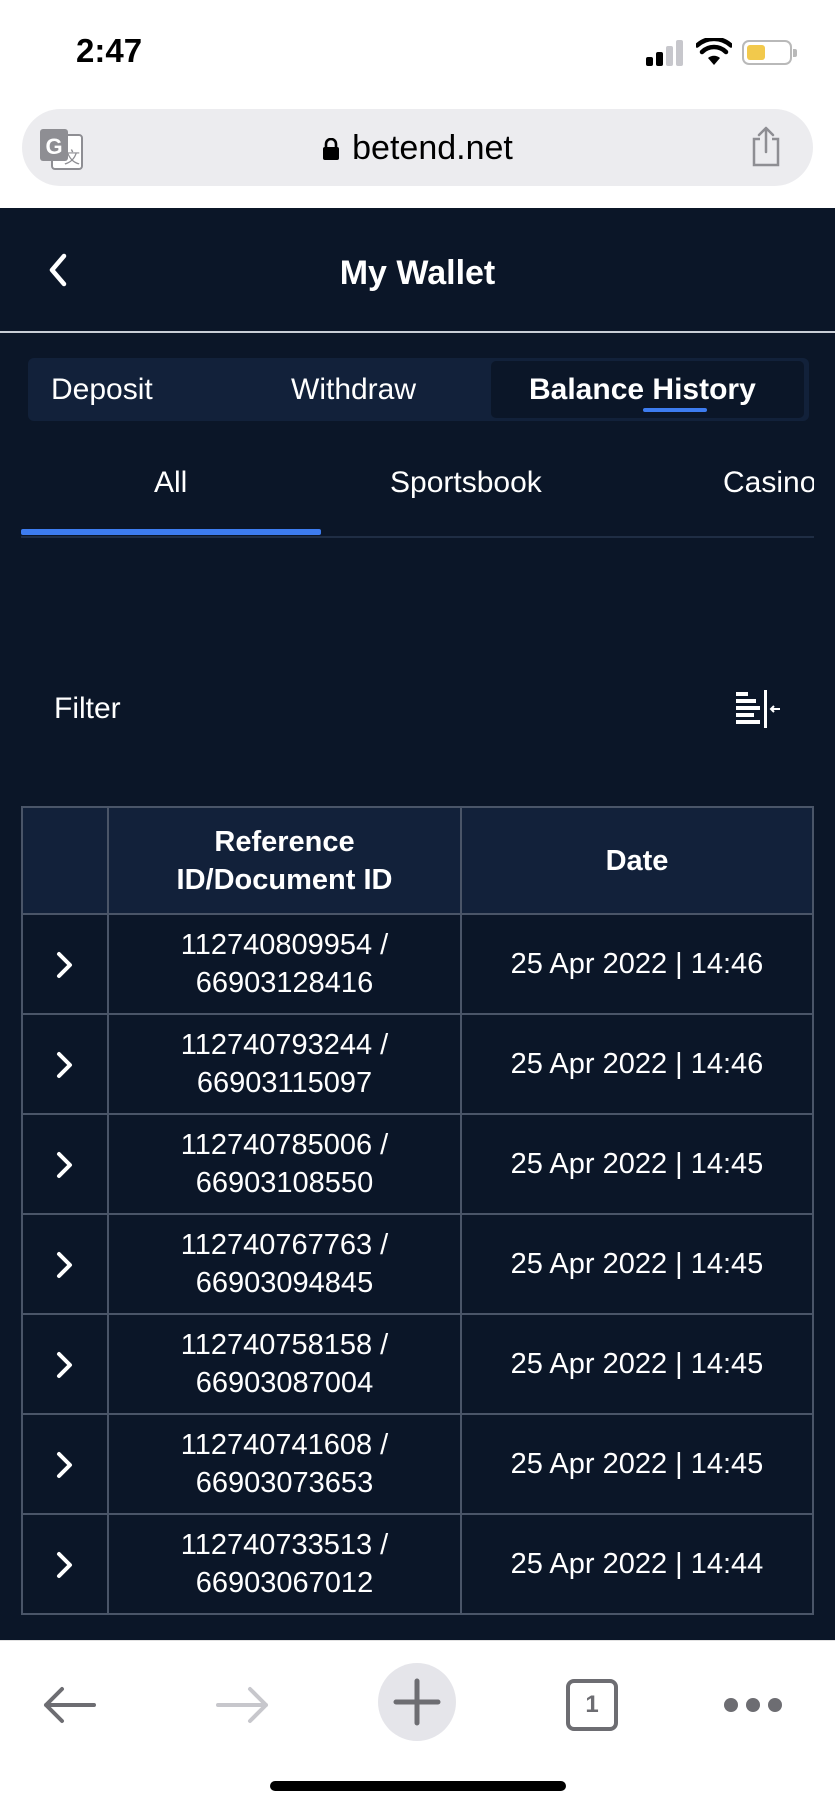  What do you see at coordinates (284, 1383) in the screenshot?
I see `document-id: 66903087004` at bounding box center [284, 1383].